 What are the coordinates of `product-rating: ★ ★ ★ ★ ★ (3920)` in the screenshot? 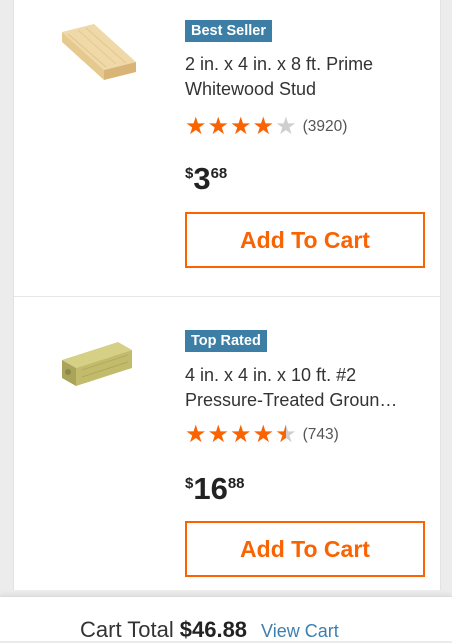 It's located at (266, 127).